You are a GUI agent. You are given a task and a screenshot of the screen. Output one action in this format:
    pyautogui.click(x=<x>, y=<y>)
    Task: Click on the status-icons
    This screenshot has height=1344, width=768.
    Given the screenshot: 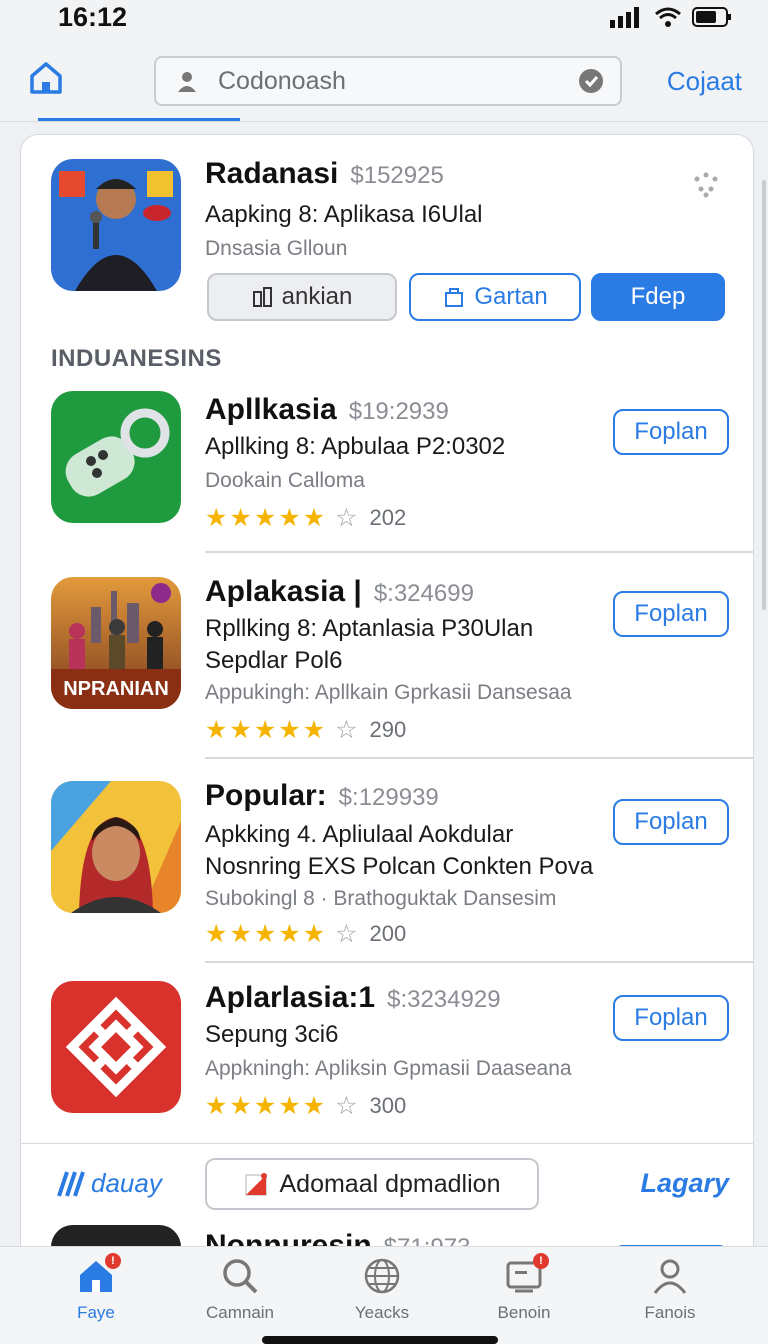 What is the action you would take?
    pyautogui.click(x=671, y=17)
    